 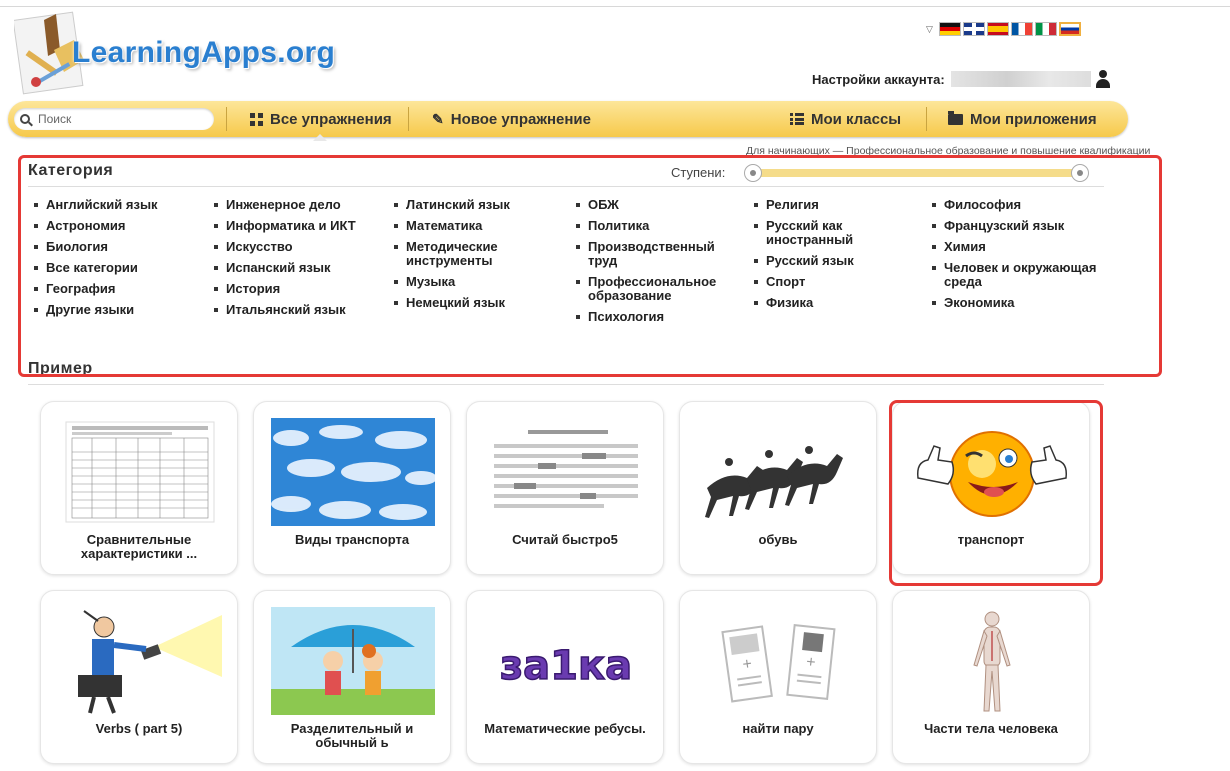 What do you see at coordinates (320, 137) in the screenshot?
I see `active-tab-caret` at bounding box center [320, 137].